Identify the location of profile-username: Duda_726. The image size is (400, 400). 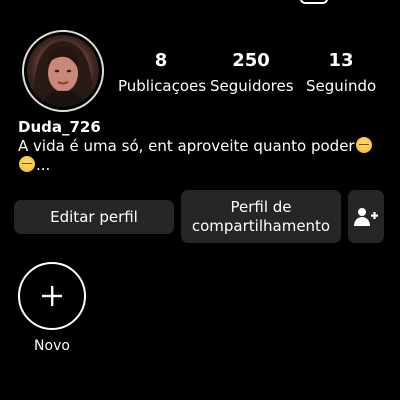
(59, 127).